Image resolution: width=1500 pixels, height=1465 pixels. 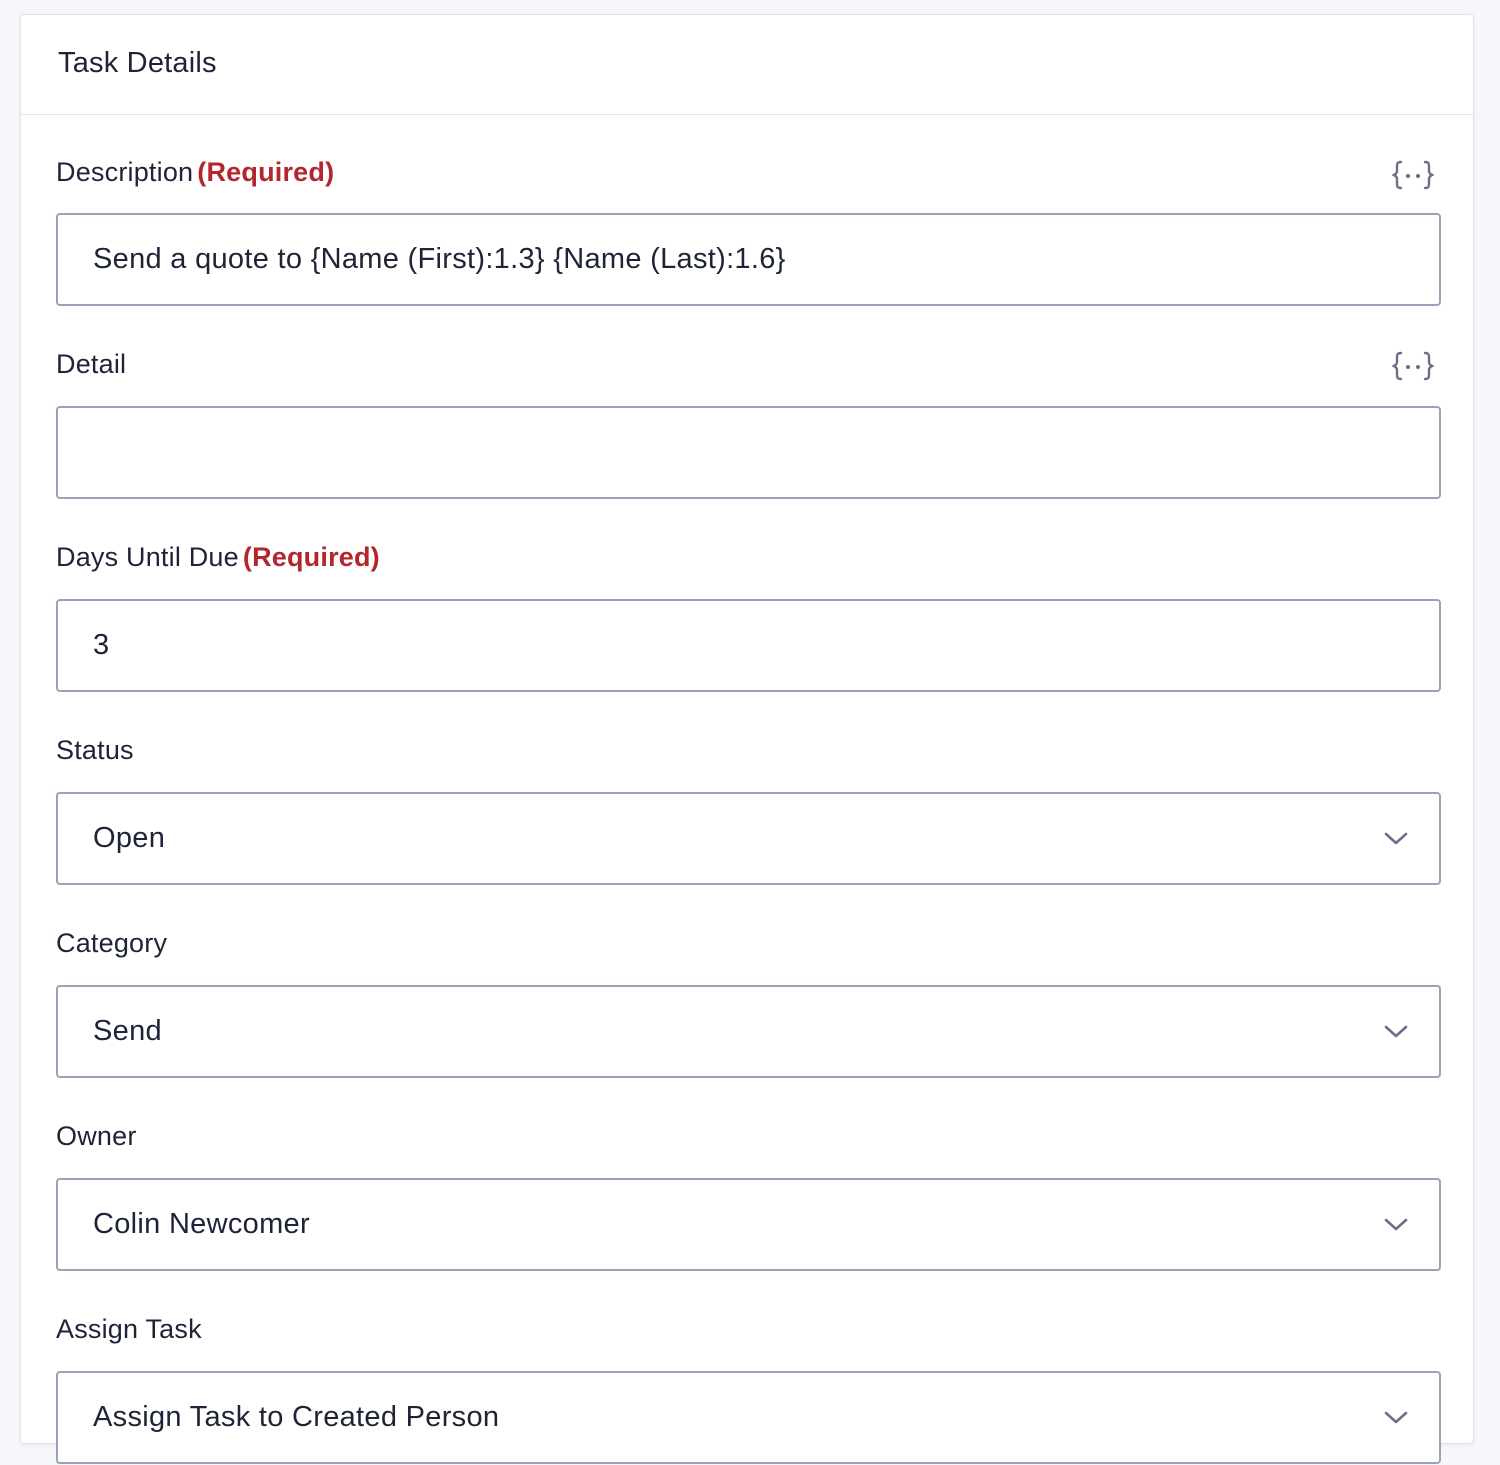 I want to click on panel-title: Task Details, so click(x=137, y=63).